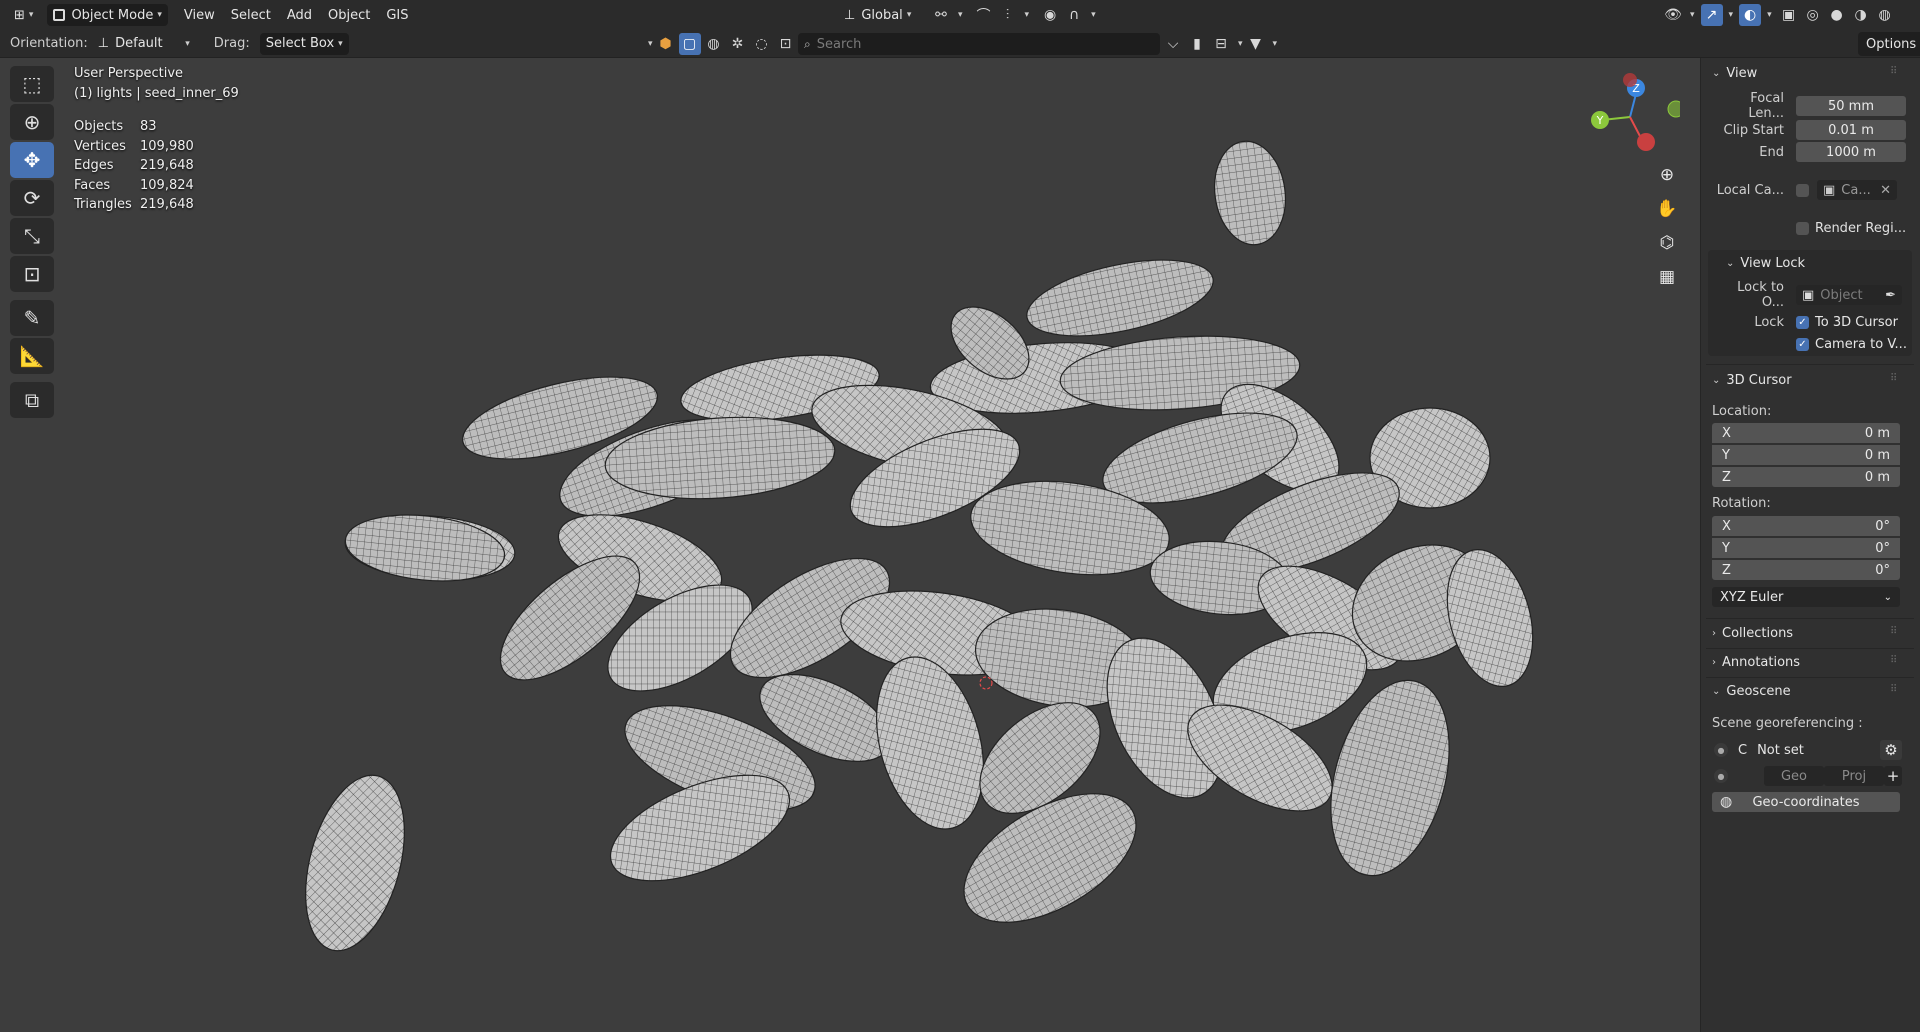 Image resolution: width=1920 pixels, height=1032 pixels. I want to click on editor-type-button: ⊞ ▾, so click(23, 15).